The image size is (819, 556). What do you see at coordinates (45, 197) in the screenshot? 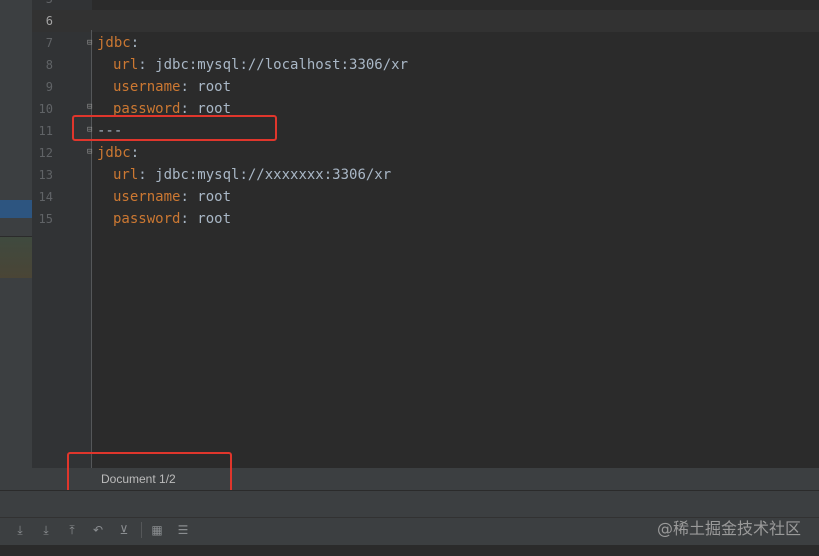
I see `line-number: 14` at bounding box center [45, 197].